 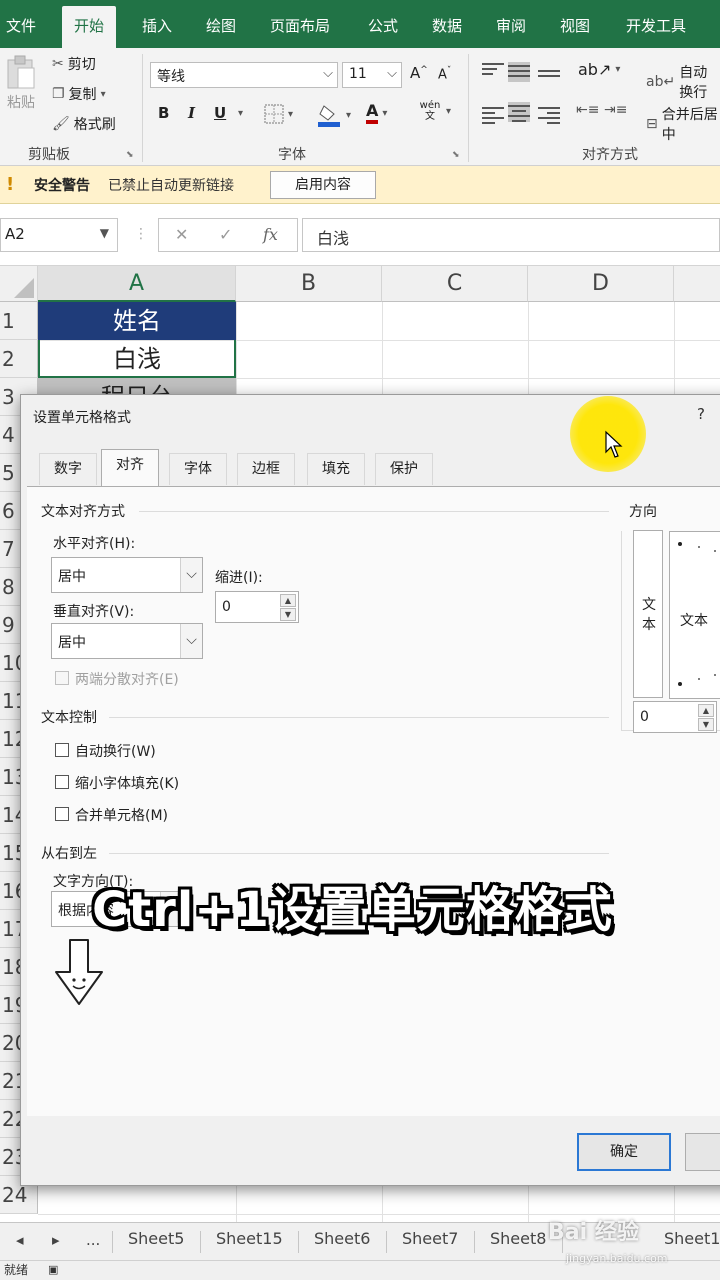 I want to click on shrink-font-button: Aˇ, so click(x=444, y=74).